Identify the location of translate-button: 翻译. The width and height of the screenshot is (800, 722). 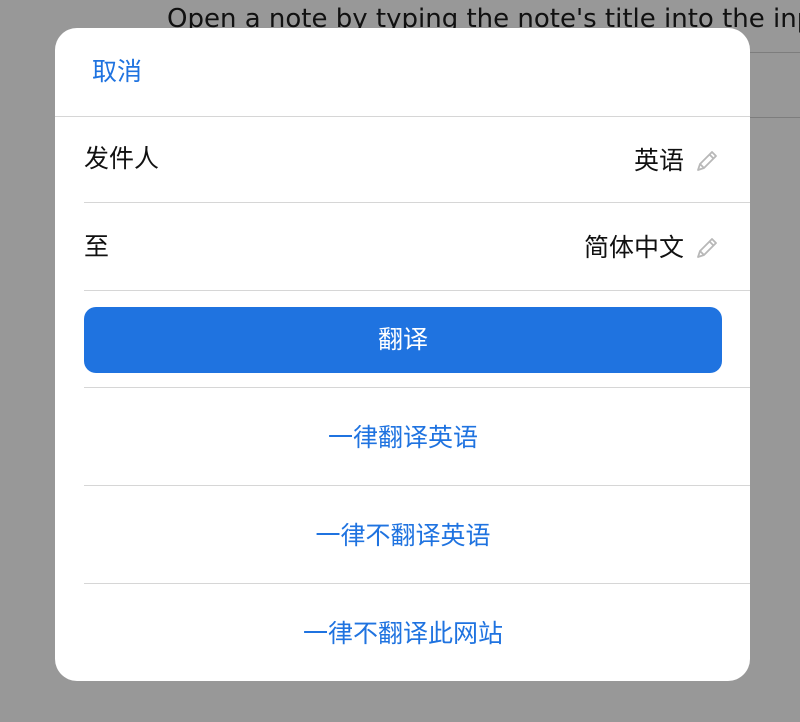
(403, 340).